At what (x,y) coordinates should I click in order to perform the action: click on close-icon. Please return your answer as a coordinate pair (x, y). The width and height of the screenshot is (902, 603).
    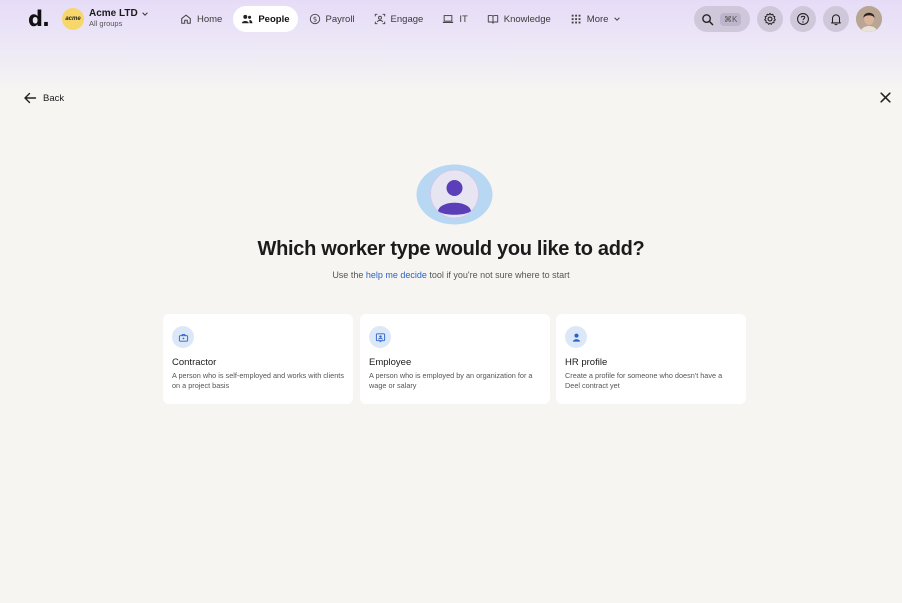
    Looking at the image, I should click on (885, 97).